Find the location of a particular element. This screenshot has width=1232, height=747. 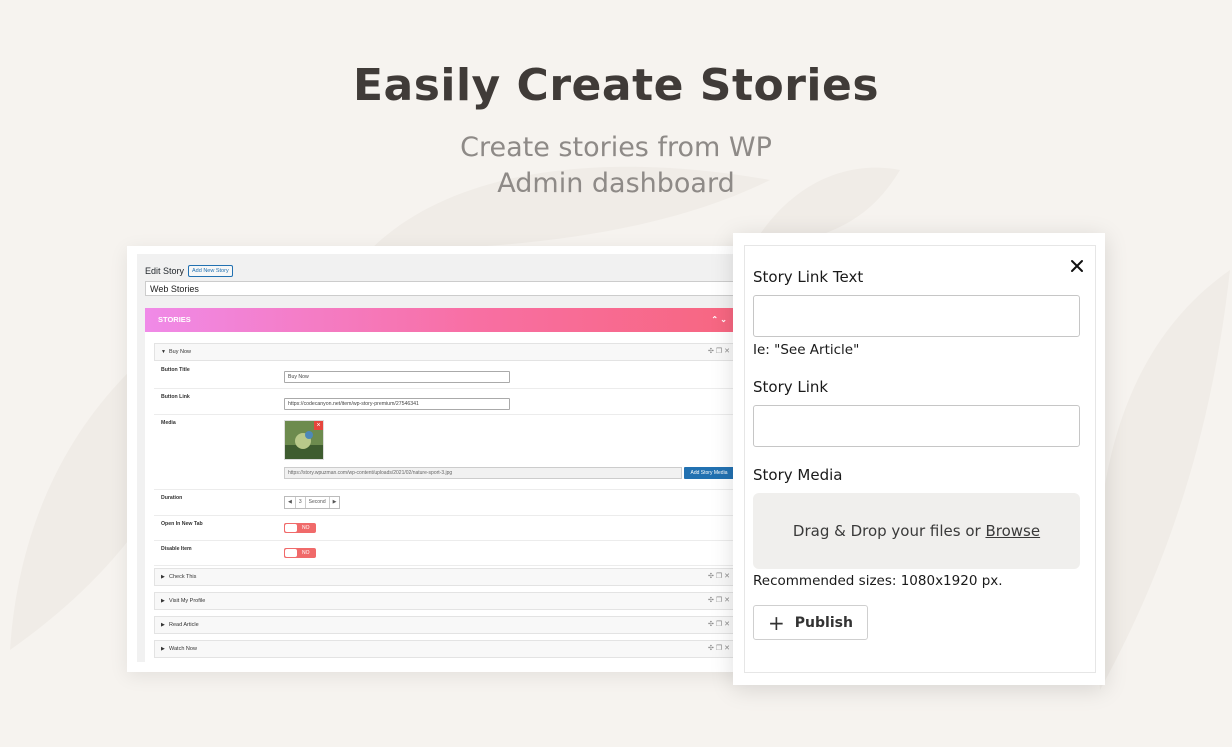

increment-icon: ▶ is located at coordinates (335, 502).